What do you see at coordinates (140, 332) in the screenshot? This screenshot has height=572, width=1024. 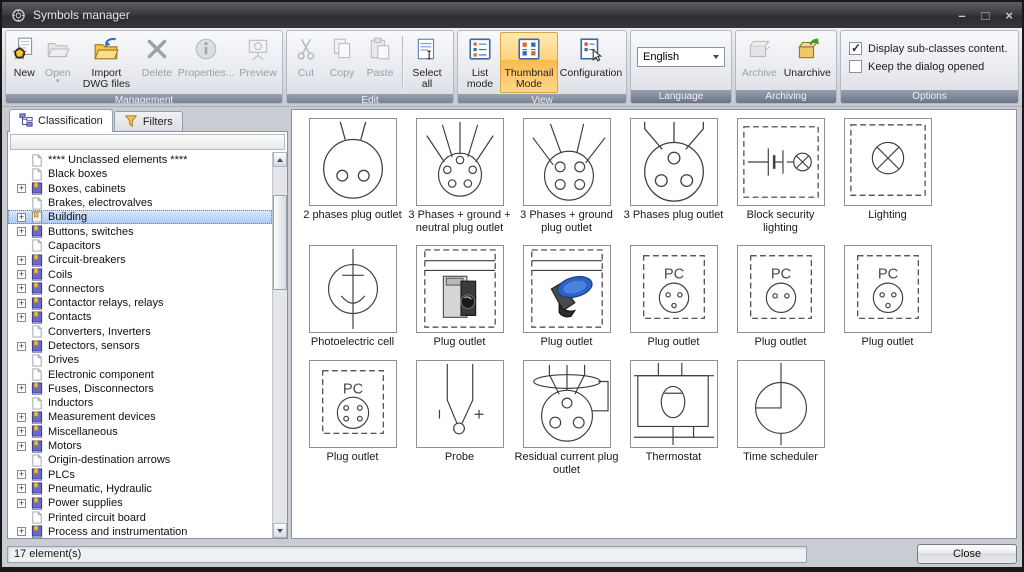 I see `tree-item: Converters, Inverters` at bounding box center [140, 332].